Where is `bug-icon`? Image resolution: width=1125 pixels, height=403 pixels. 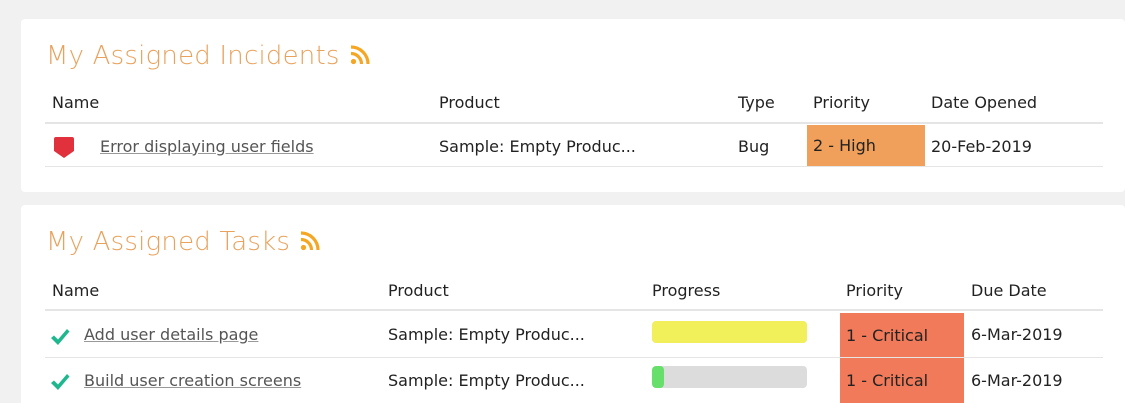
bug-icon is located at coordinates (64, 147).